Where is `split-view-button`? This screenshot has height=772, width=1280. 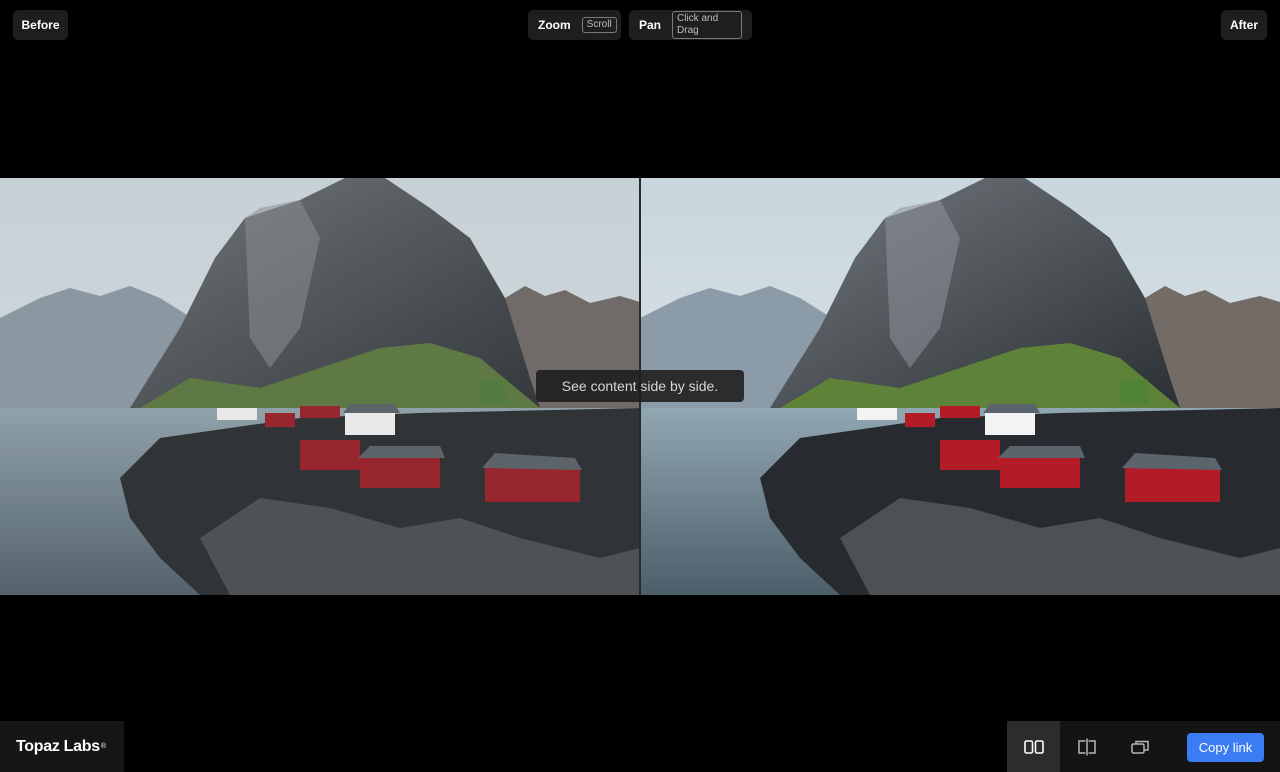
split-view-button is located at coordinates (1086, 746).